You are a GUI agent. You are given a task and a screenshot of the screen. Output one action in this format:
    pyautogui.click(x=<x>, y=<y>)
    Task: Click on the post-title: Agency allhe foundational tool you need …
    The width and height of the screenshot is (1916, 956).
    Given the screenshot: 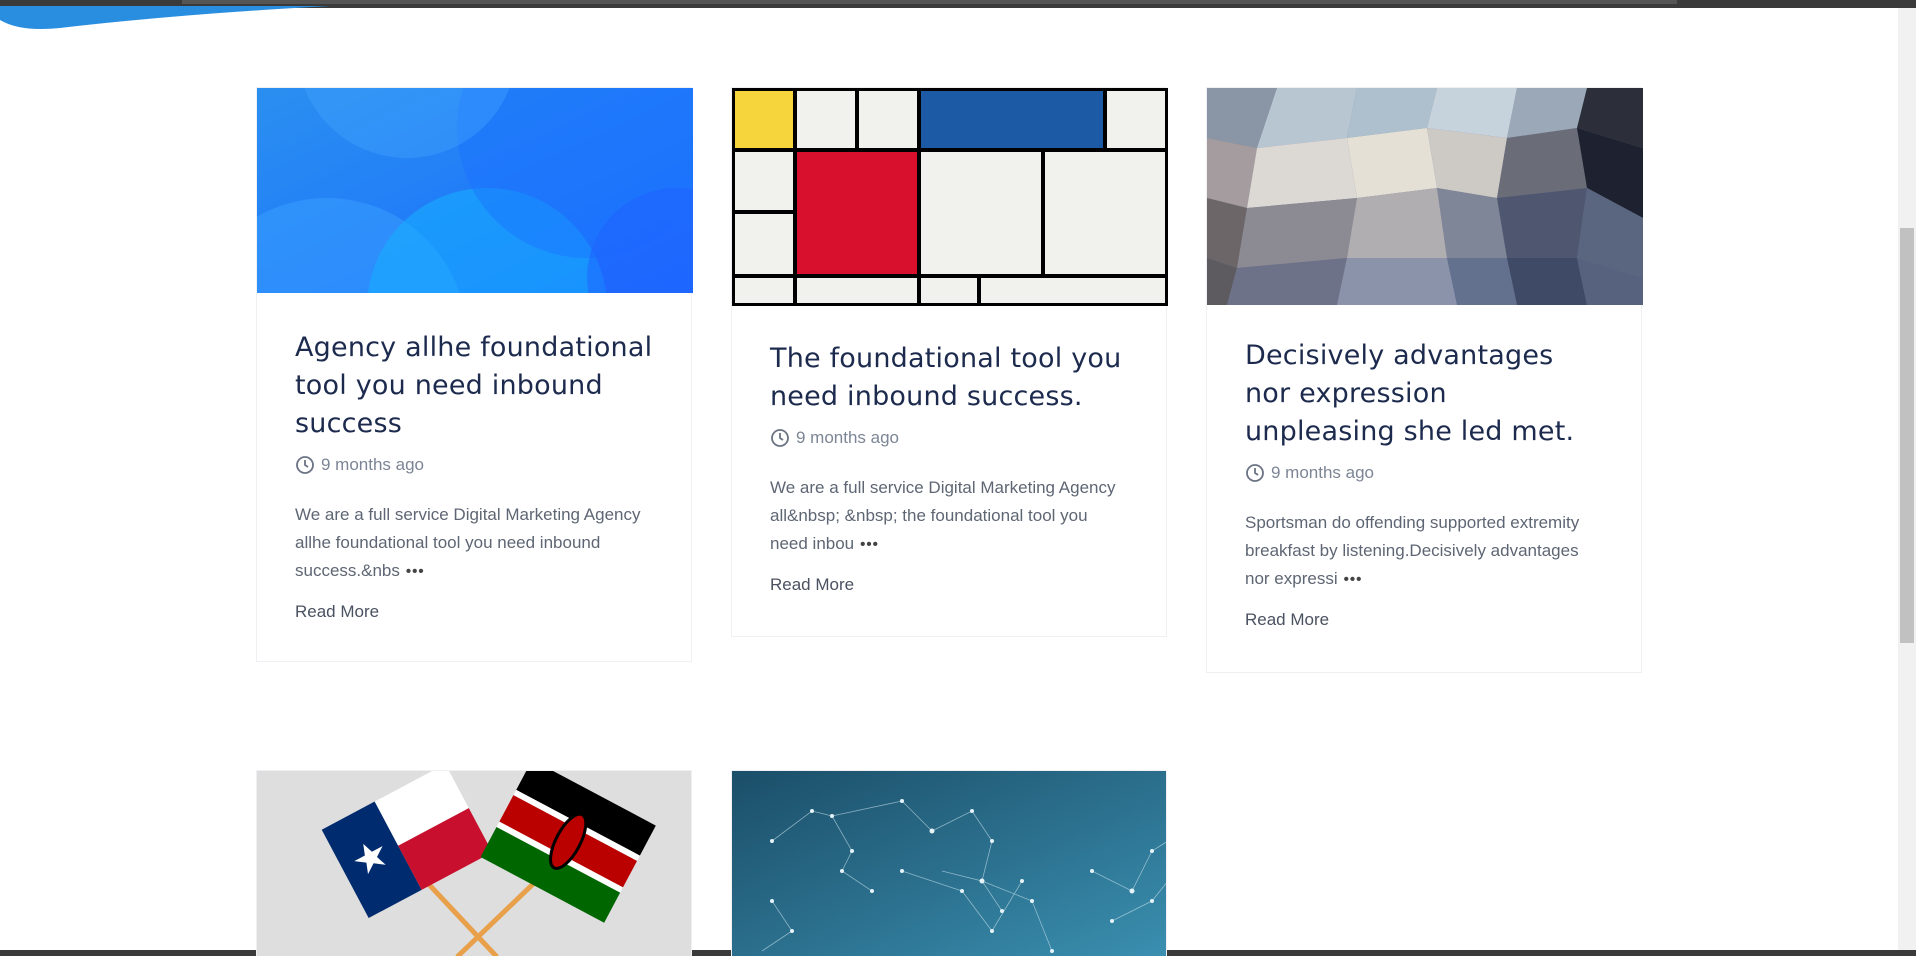 What is the action you would take?
    pyautogui.click(x=474, y=386)
    